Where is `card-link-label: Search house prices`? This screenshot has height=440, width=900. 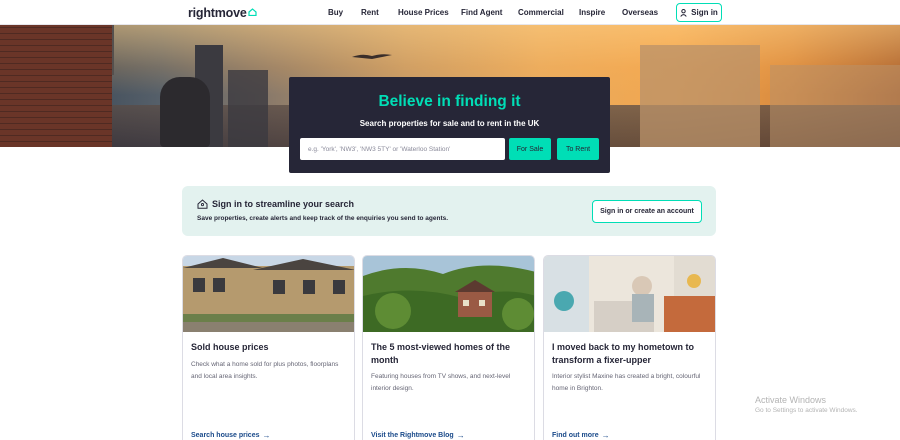
card-link-label: Search house prices is located at coordinates (225, 435).